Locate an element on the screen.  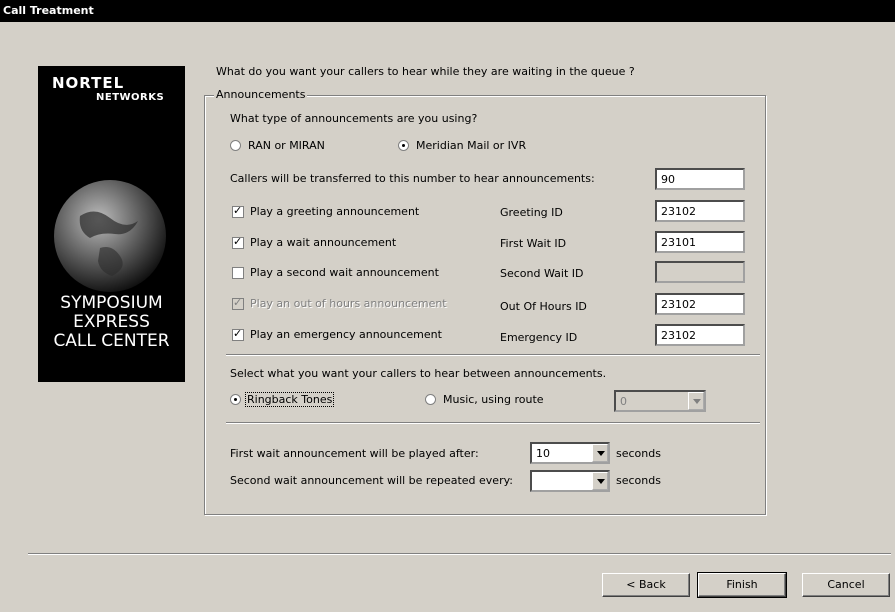
nortel-logo: NORTEL is located at coordinates (88, 83).